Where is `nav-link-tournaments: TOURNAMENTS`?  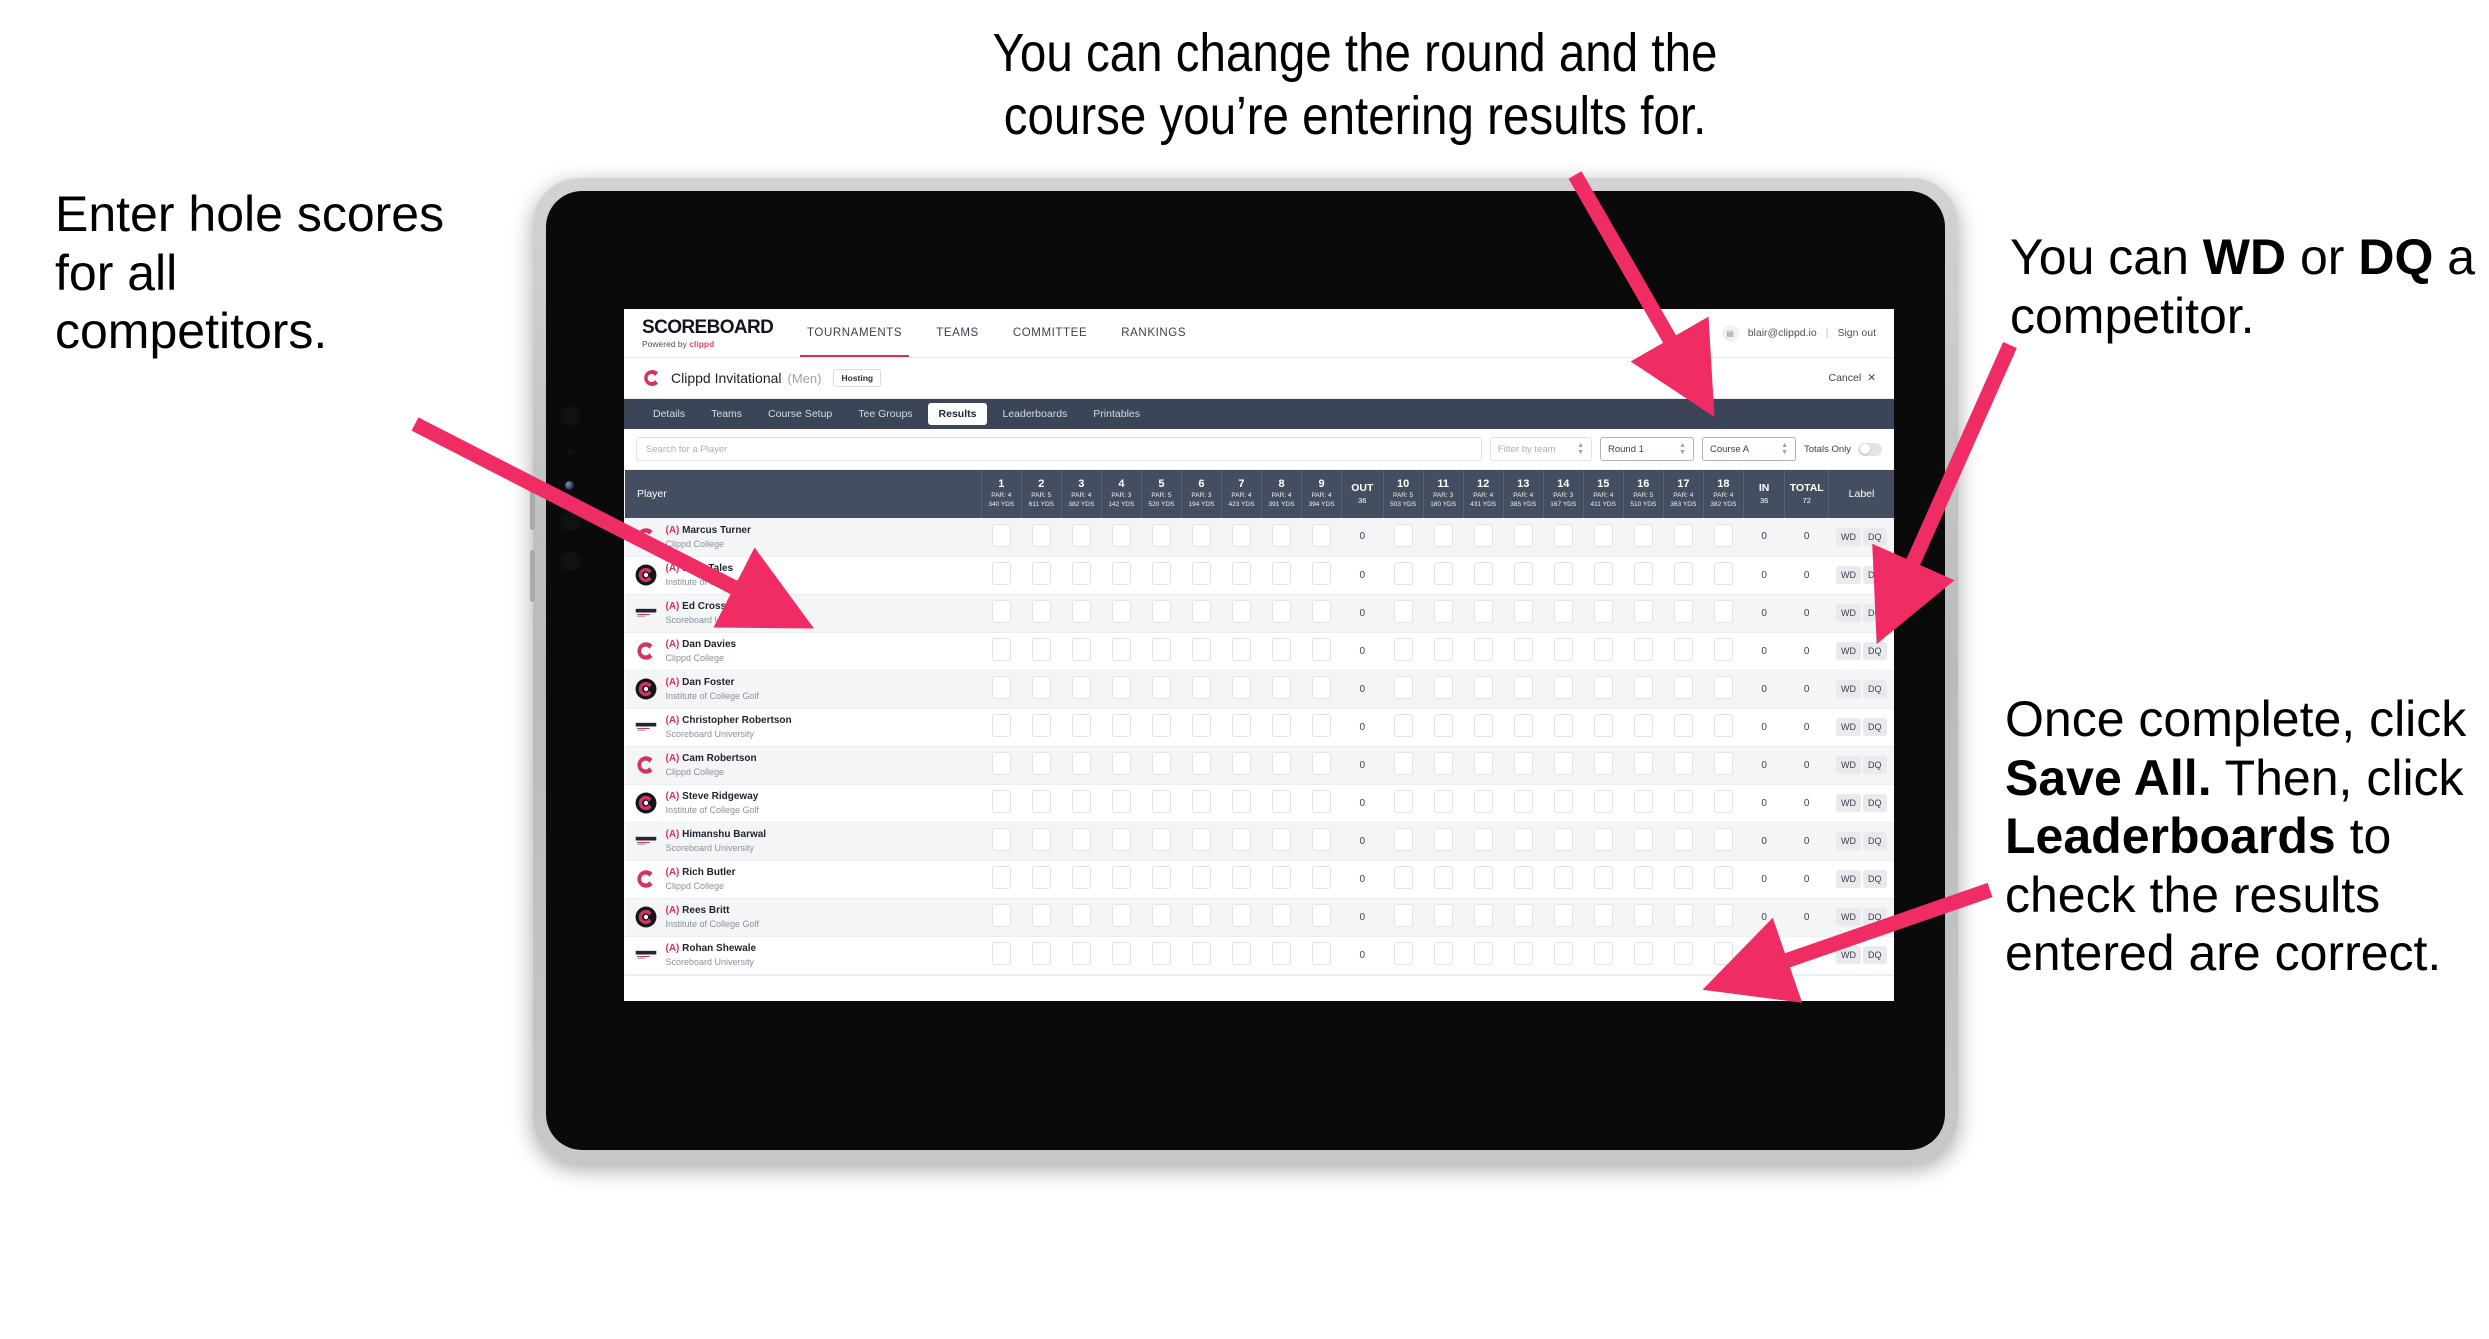 nav-link-tournaments: TOURNAMENTS is located at coordinates (854, 333).